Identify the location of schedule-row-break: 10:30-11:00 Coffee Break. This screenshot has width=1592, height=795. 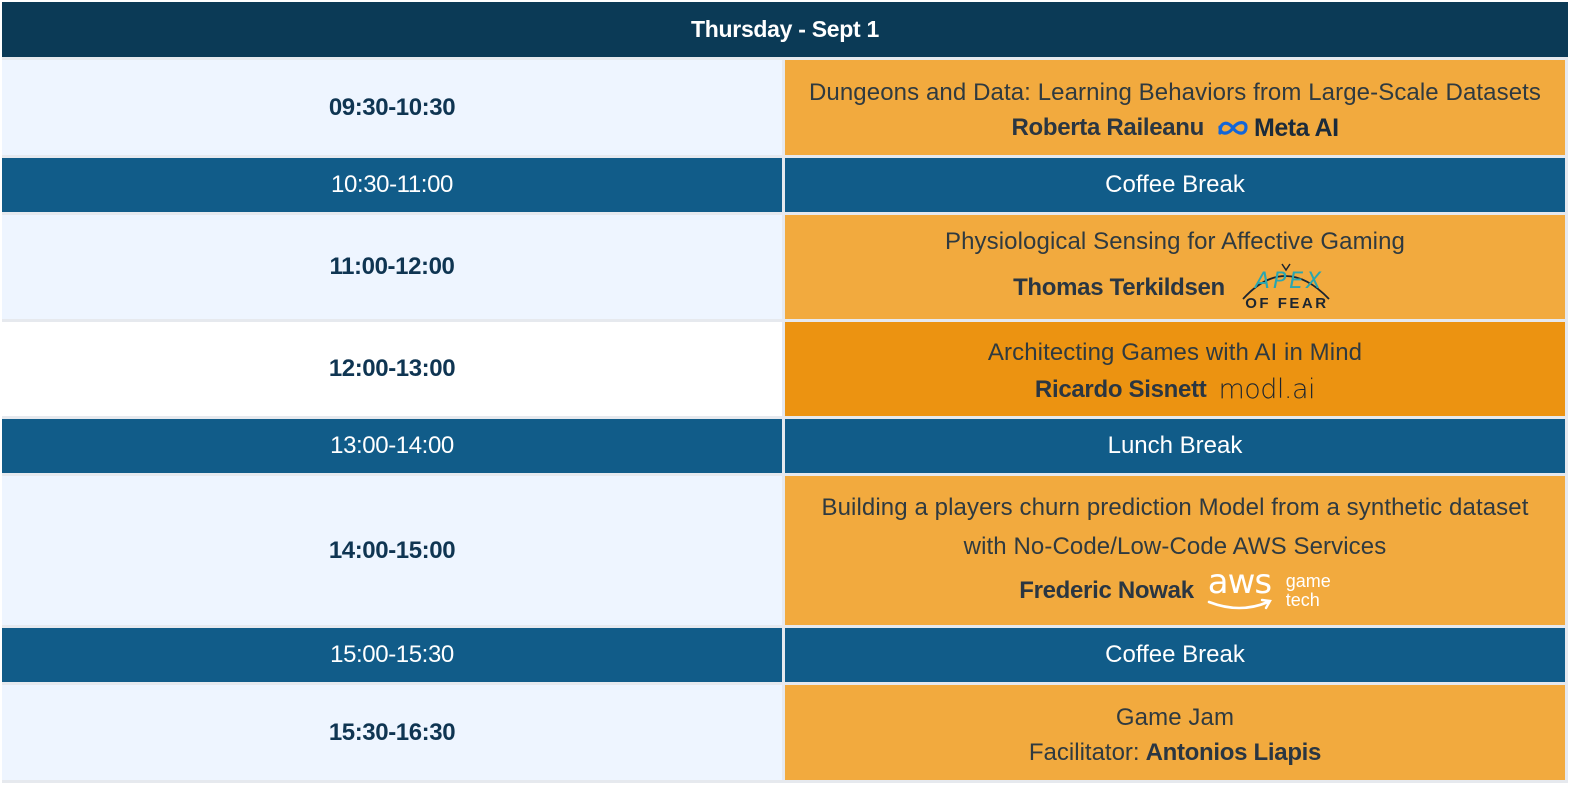
(785, 185).